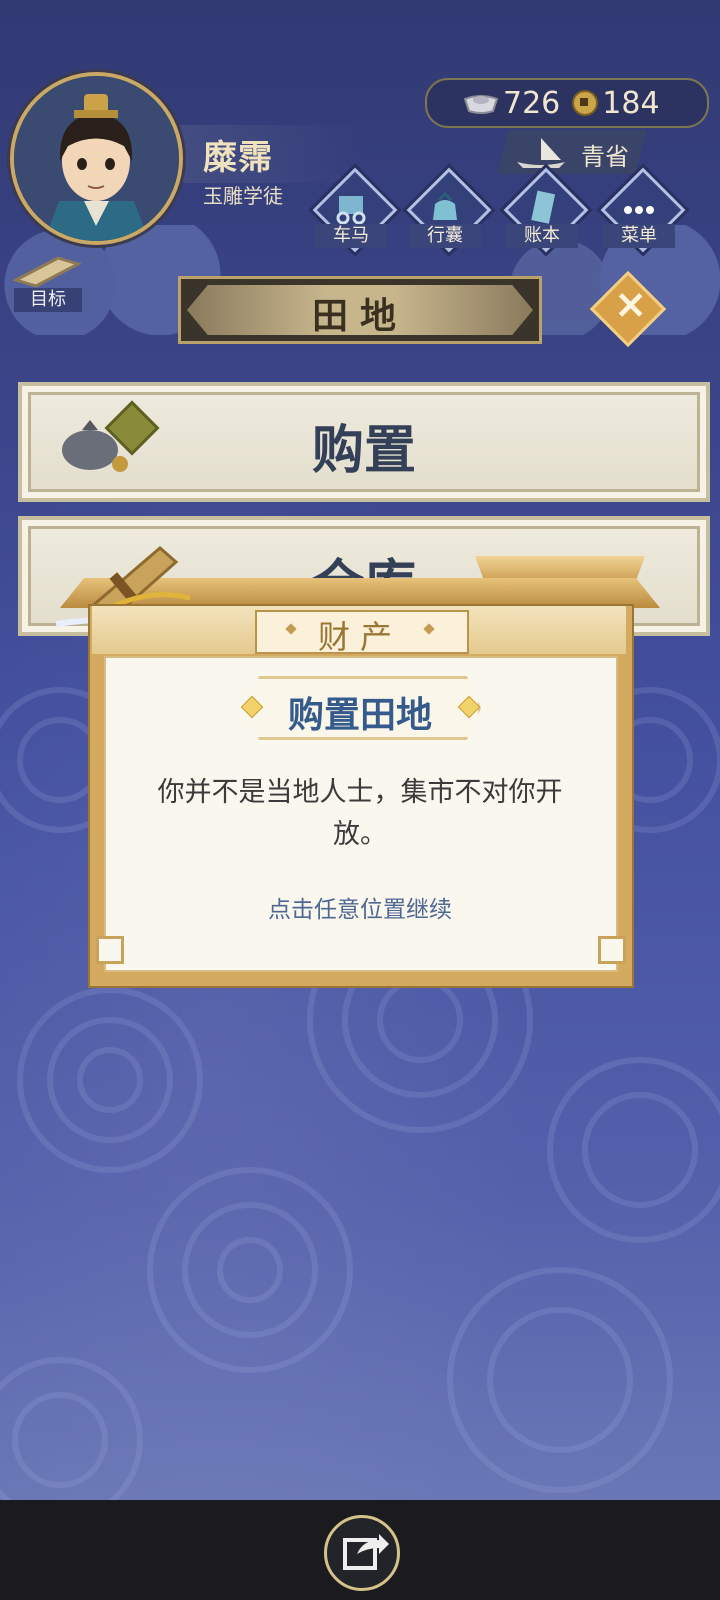  Describe the element at coordinates (366, 1552) in the screenshot. I see `share-icon` at that location.